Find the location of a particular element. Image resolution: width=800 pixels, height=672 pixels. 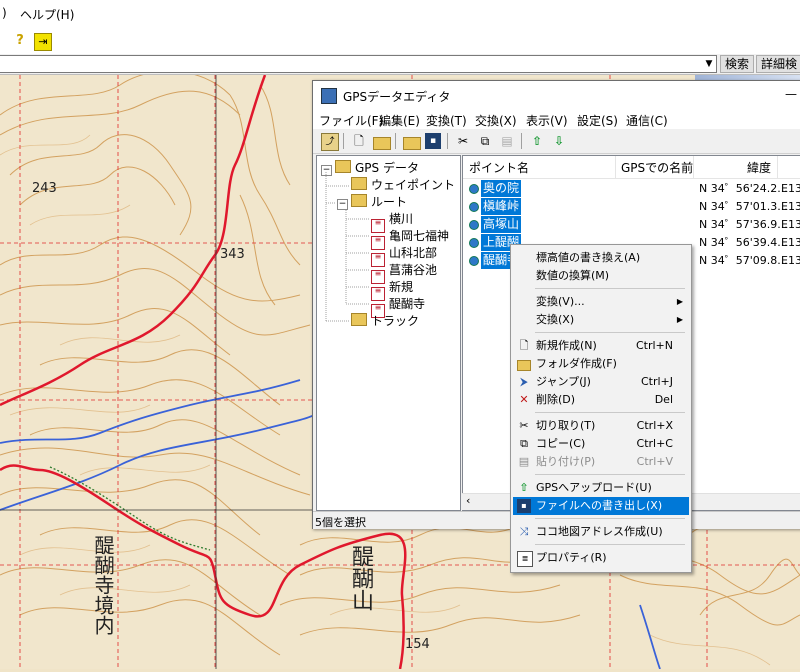

menu-item-label: ココ地図アドレス作成(U) is located at coordinates (599, 531).